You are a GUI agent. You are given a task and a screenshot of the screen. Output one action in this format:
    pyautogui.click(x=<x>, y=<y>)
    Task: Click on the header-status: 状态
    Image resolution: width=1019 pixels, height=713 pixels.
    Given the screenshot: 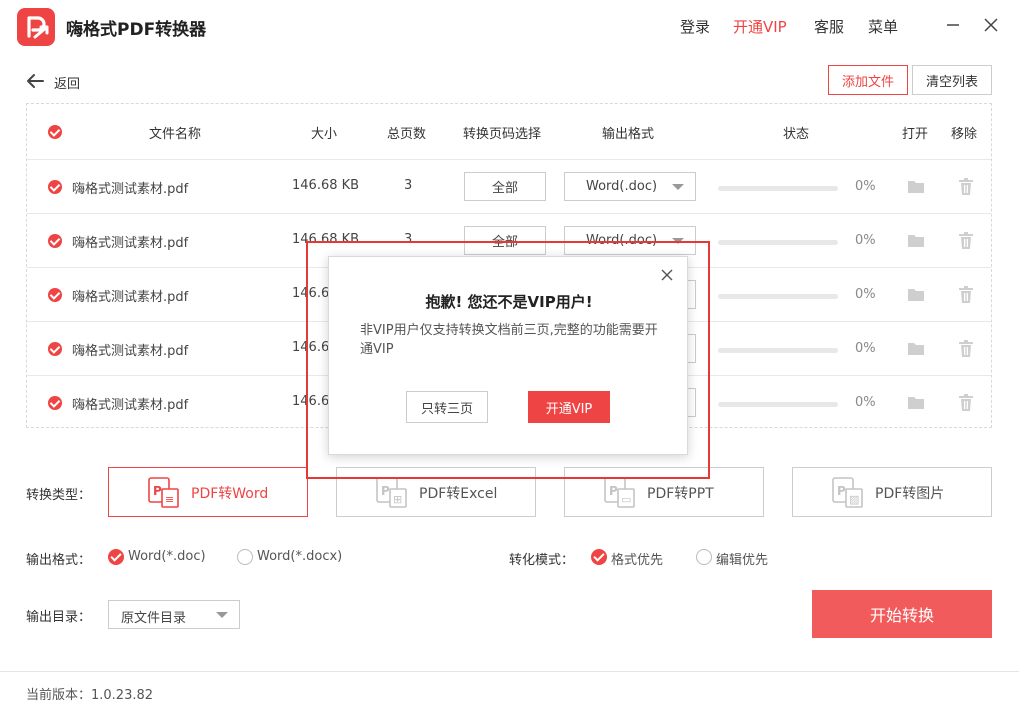 What is the action you would take?
    pyautogui.click(x=796, y=134)
    